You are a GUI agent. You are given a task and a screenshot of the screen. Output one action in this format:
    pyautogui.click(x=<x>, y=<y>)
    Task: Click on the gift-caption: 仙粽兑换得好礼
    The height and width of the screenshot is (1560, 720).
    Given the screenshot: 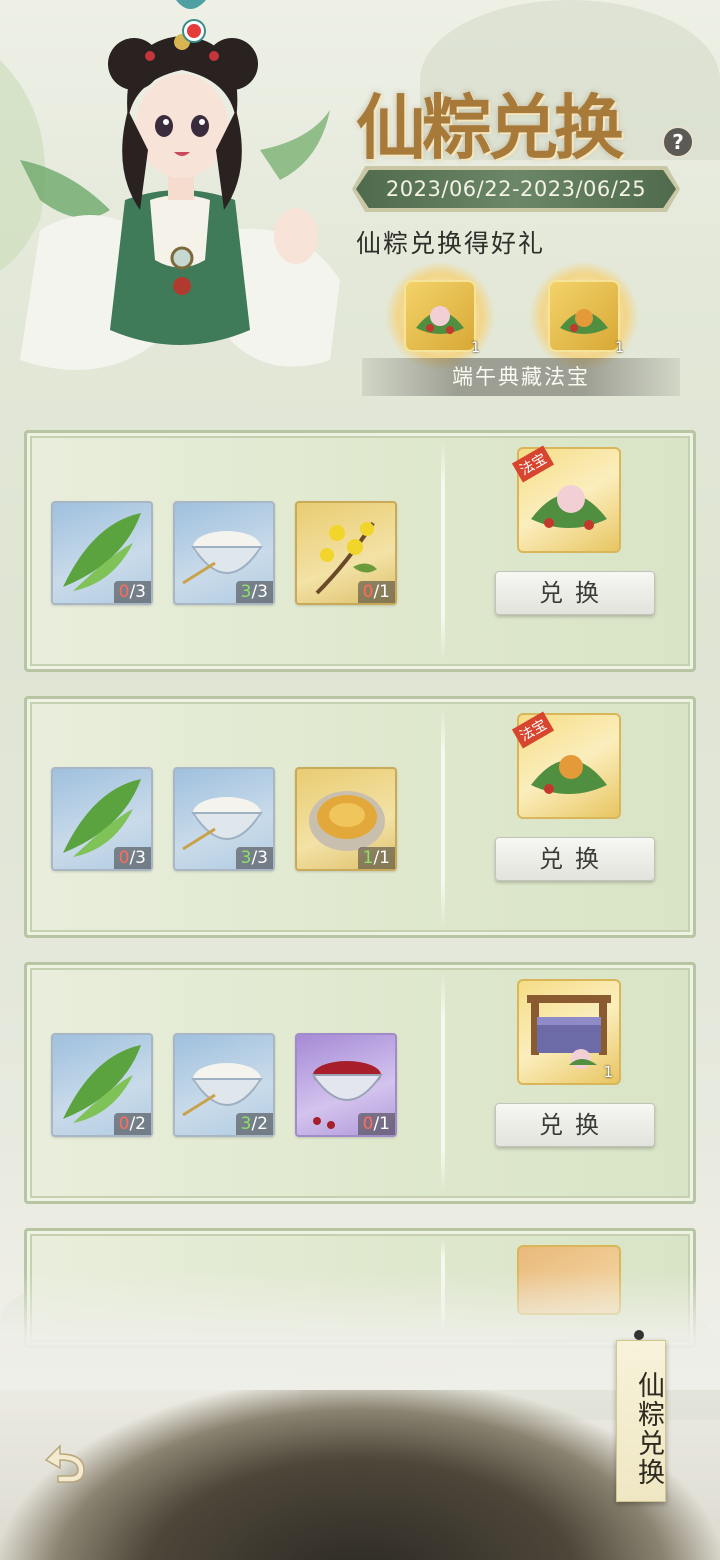 What is the action you would take?
    pyautogui.click(x=451, y=243)
    